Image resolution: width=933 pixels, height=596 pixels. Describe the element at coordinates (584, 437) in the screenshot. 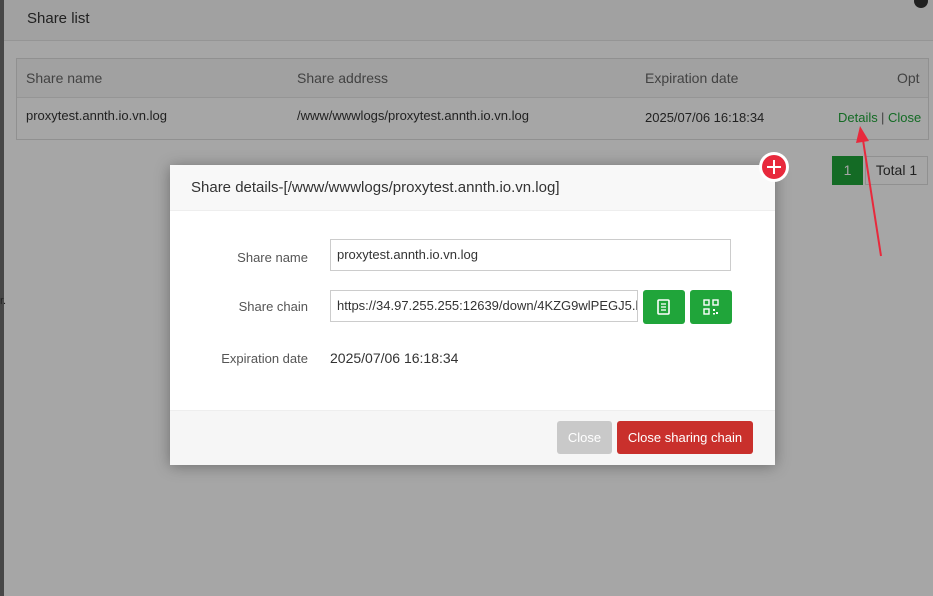

I see `close-button: Close` at that location.